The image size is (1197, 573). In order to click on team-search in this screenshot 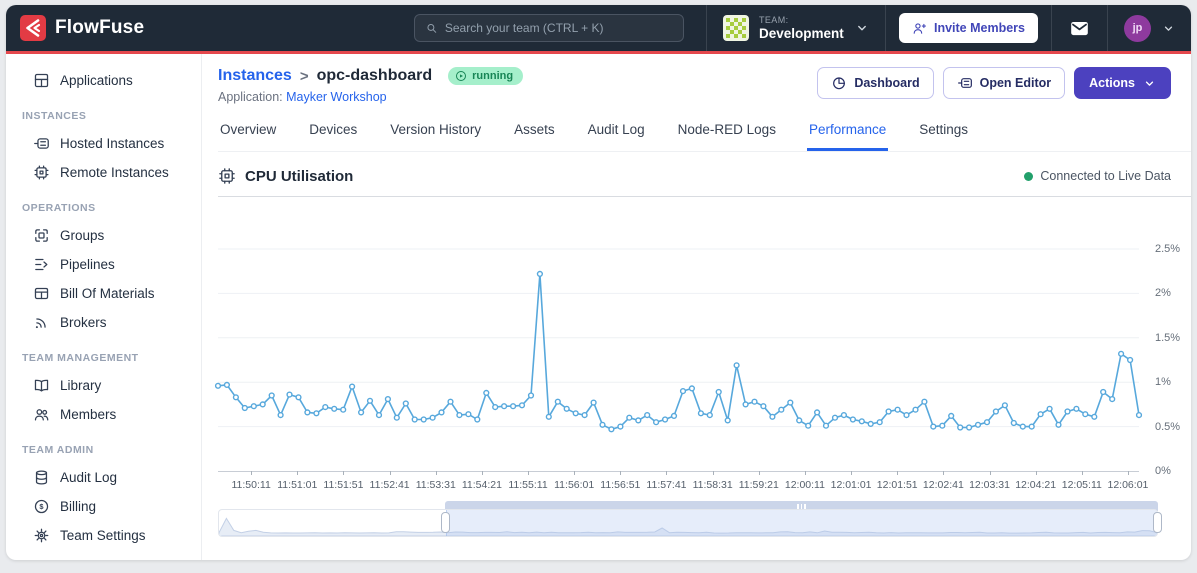, I will do `click(548, 28)`.